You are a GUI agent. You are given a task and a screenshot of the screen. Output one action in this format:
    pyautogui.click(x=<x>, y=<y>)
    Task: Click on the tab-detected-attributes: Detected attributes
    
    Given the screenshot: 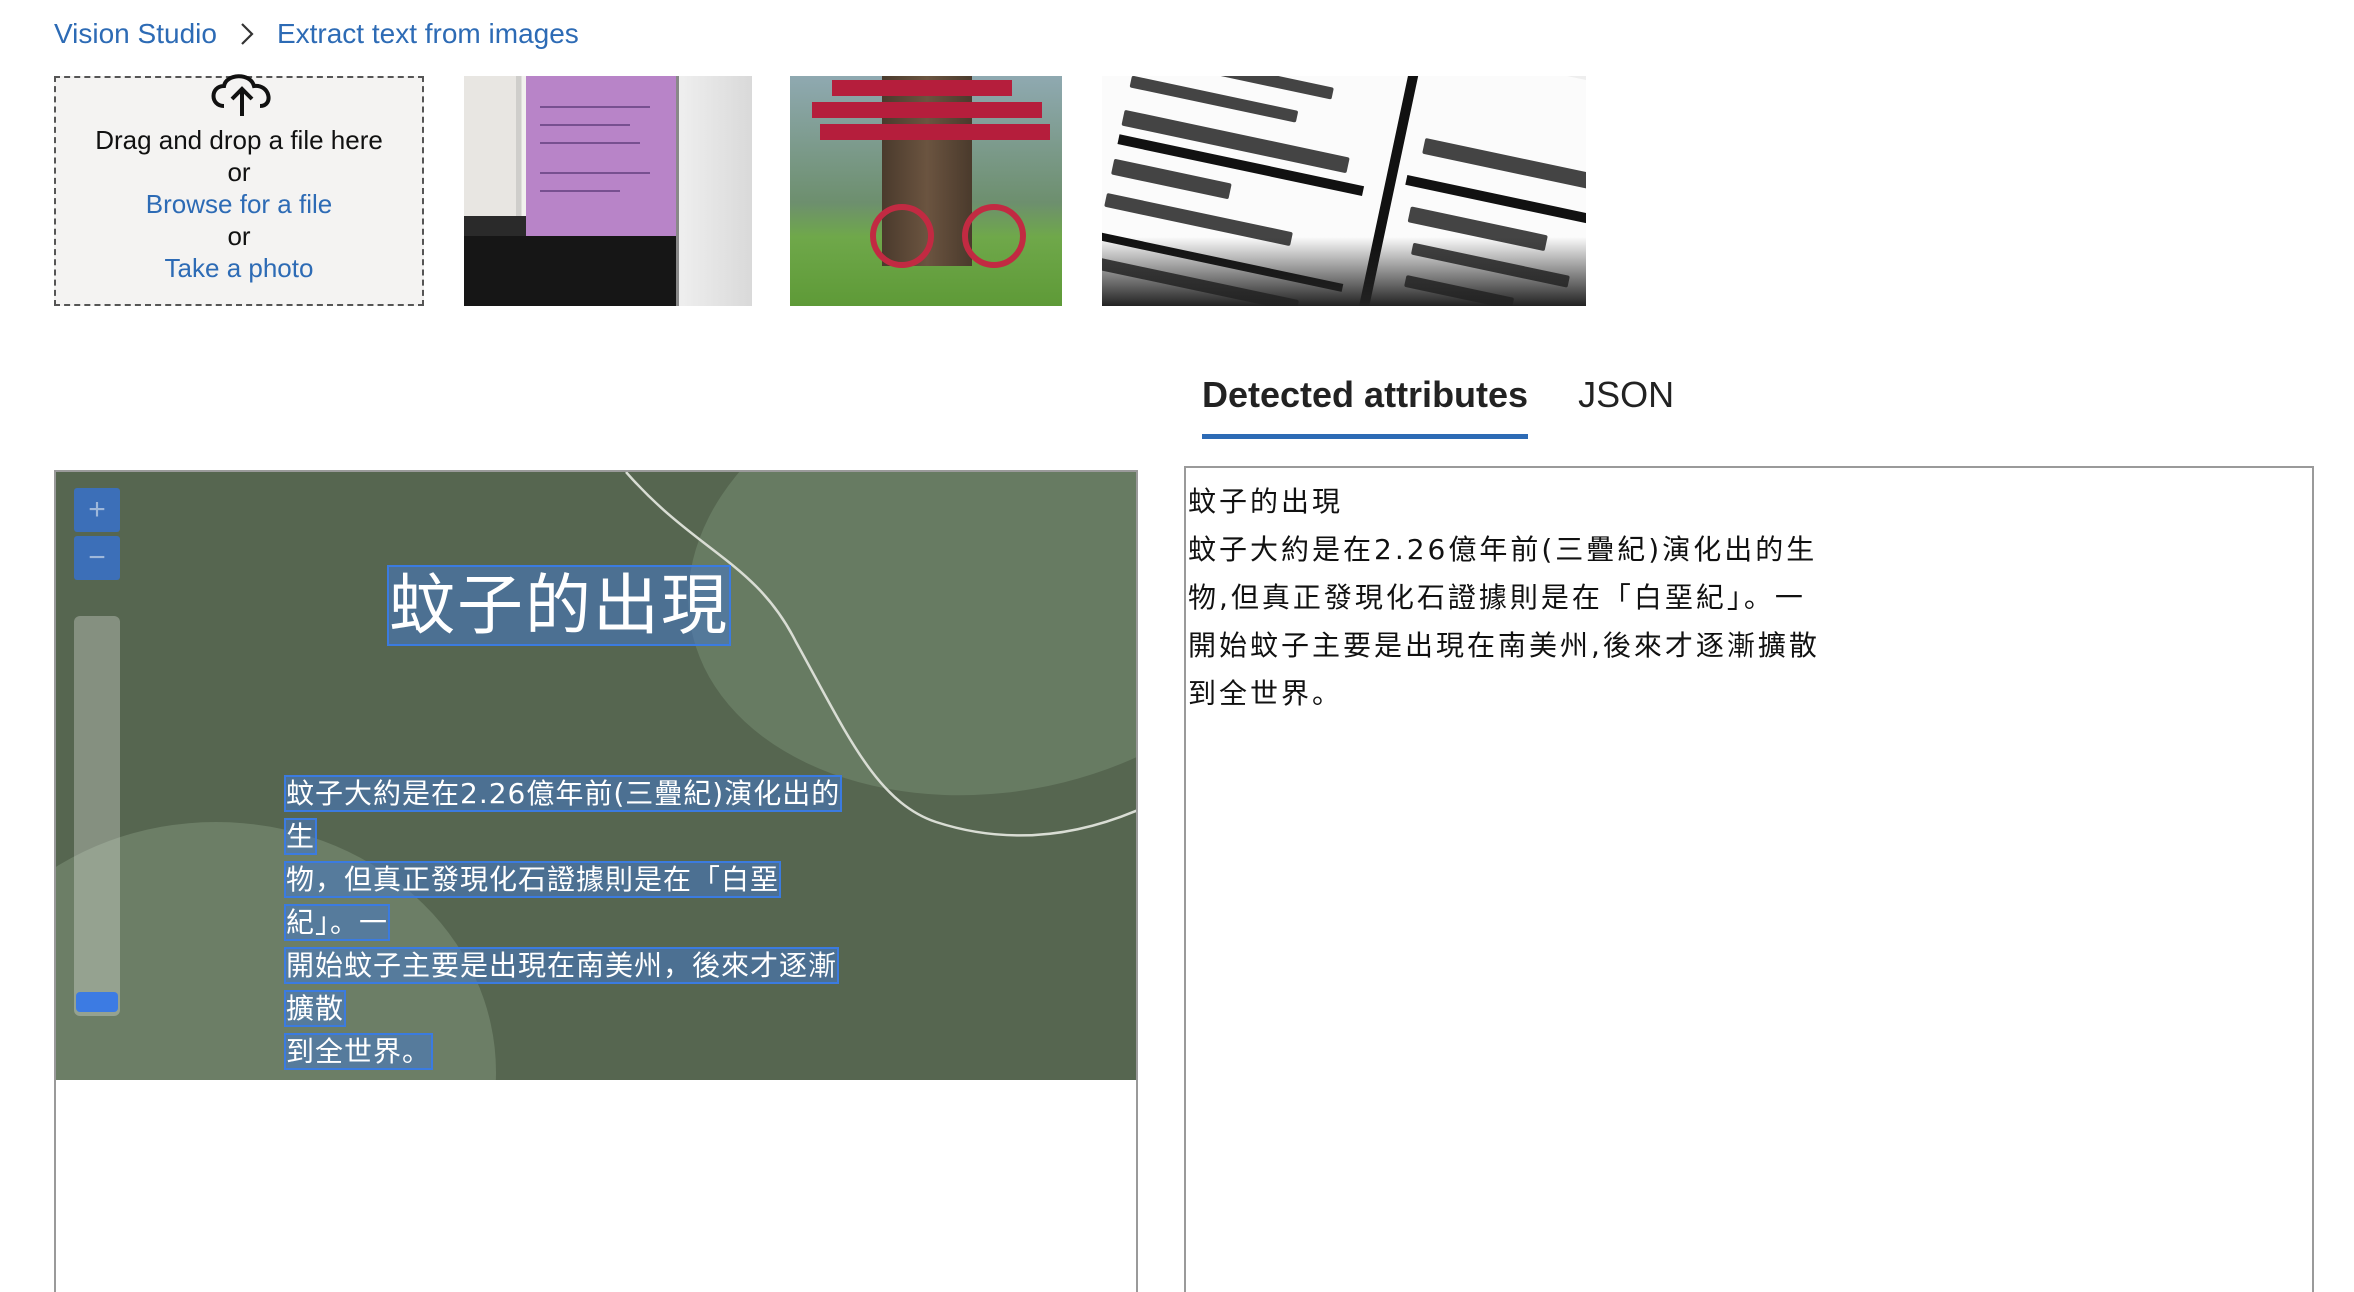 What is the action you would take?
    pyautogui.click(x=1365, y=406)
    